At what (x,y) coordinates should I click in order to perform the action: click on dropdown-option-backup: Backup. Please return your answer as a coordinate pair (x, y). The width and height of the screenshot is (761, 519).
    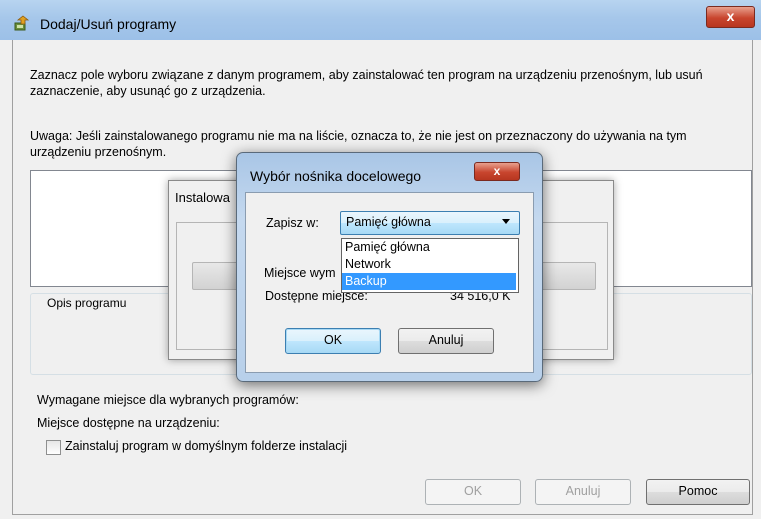
    Looking at the image, I should click on (429, 281).